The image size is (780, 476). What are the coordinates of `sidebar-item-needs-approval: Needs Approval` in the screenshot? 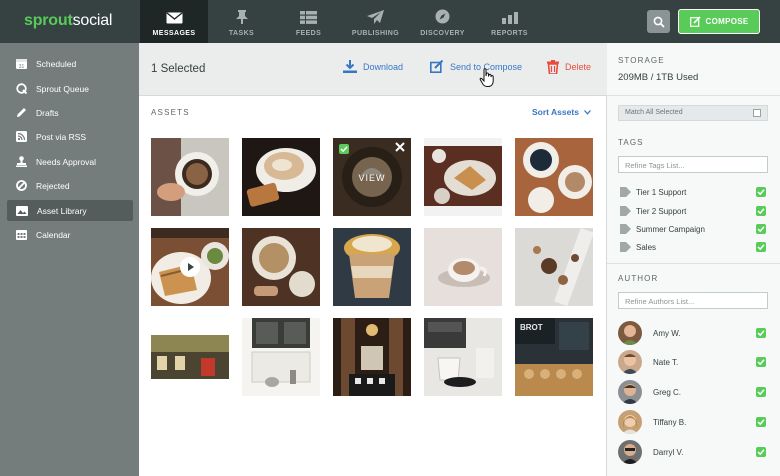 It's located at (70, 161).